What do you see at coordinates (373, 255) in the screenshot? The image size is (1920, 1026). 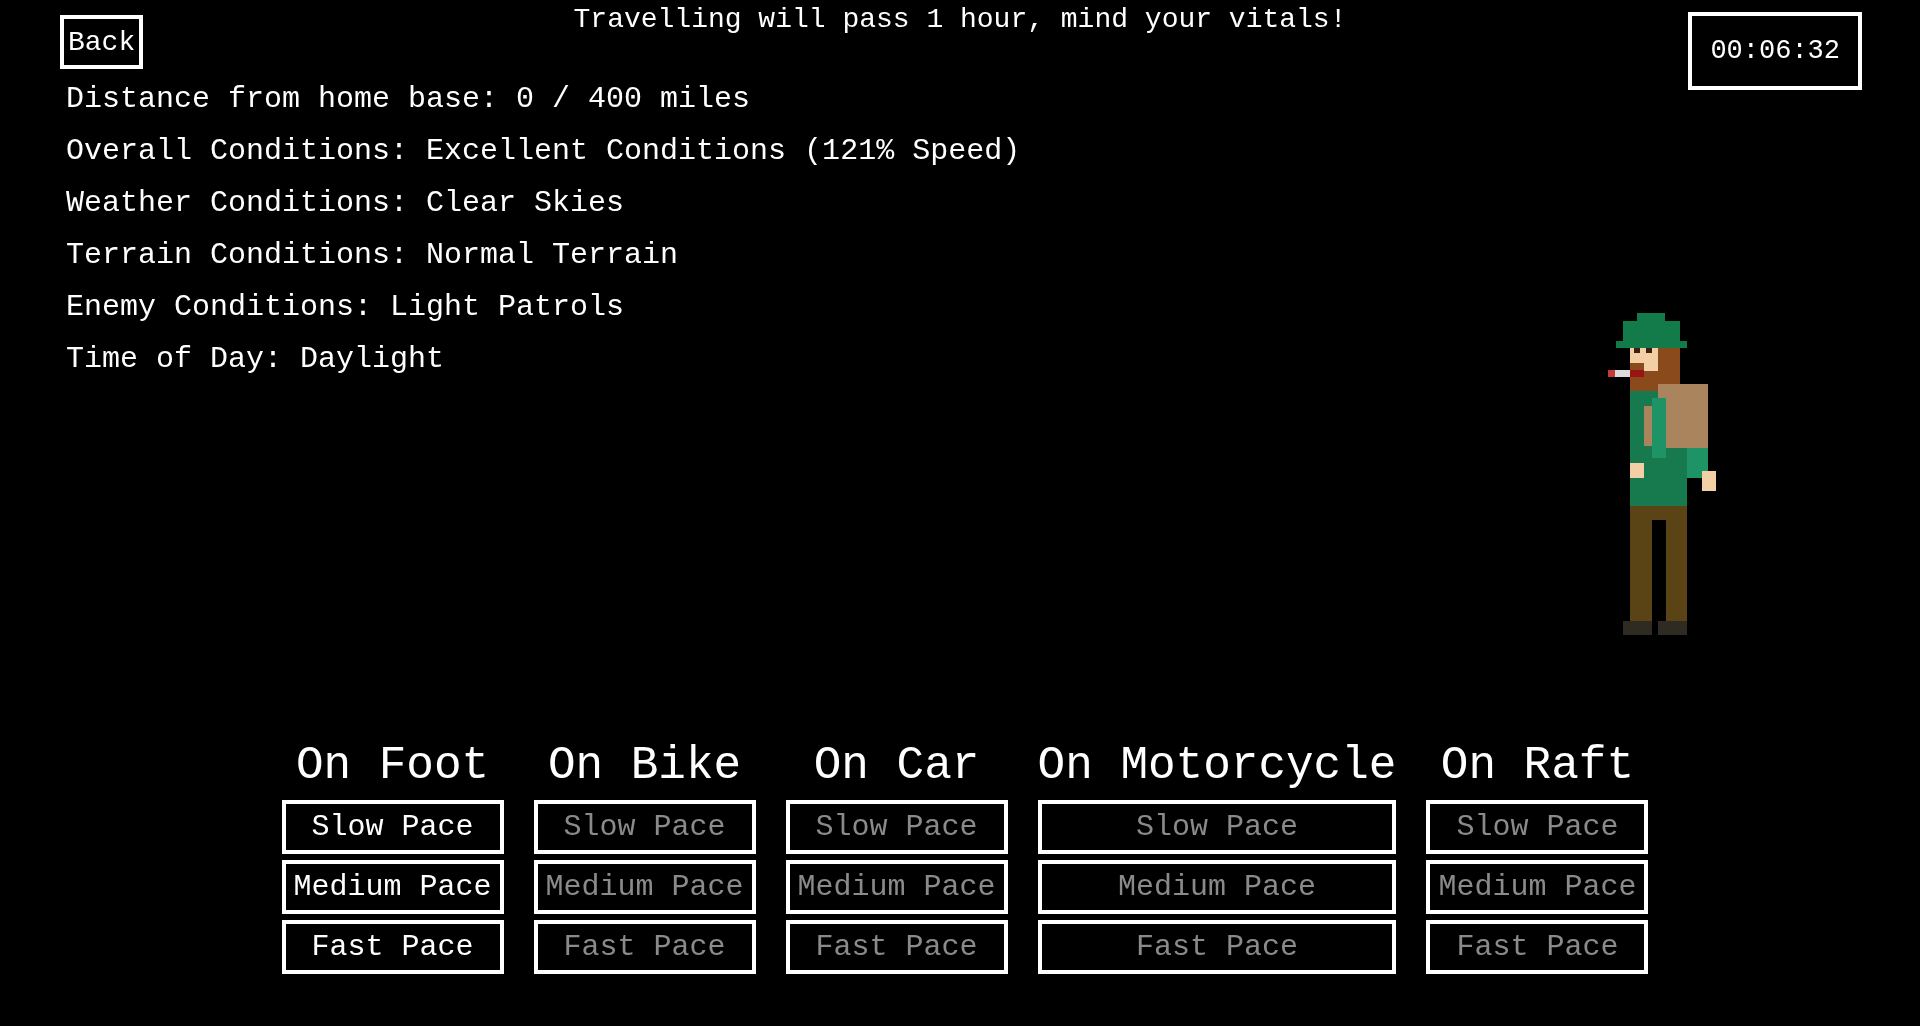 I see `condition-line: Terrain Conditions: Normal Terrain` at bounding box center [373, 255].